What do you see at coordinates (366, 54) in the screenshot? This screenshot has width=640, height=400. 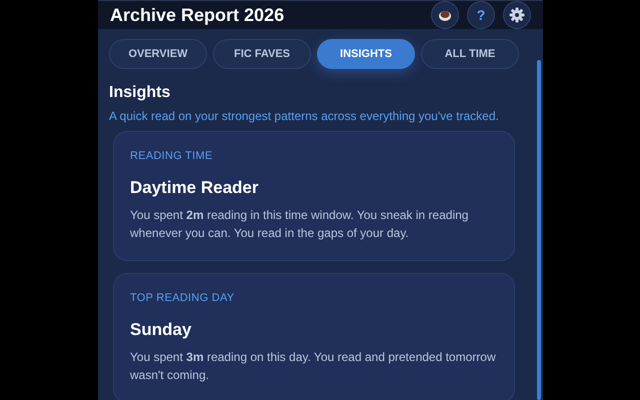 I see `tab: INSIGHTS` at bounding box center [366, 54].